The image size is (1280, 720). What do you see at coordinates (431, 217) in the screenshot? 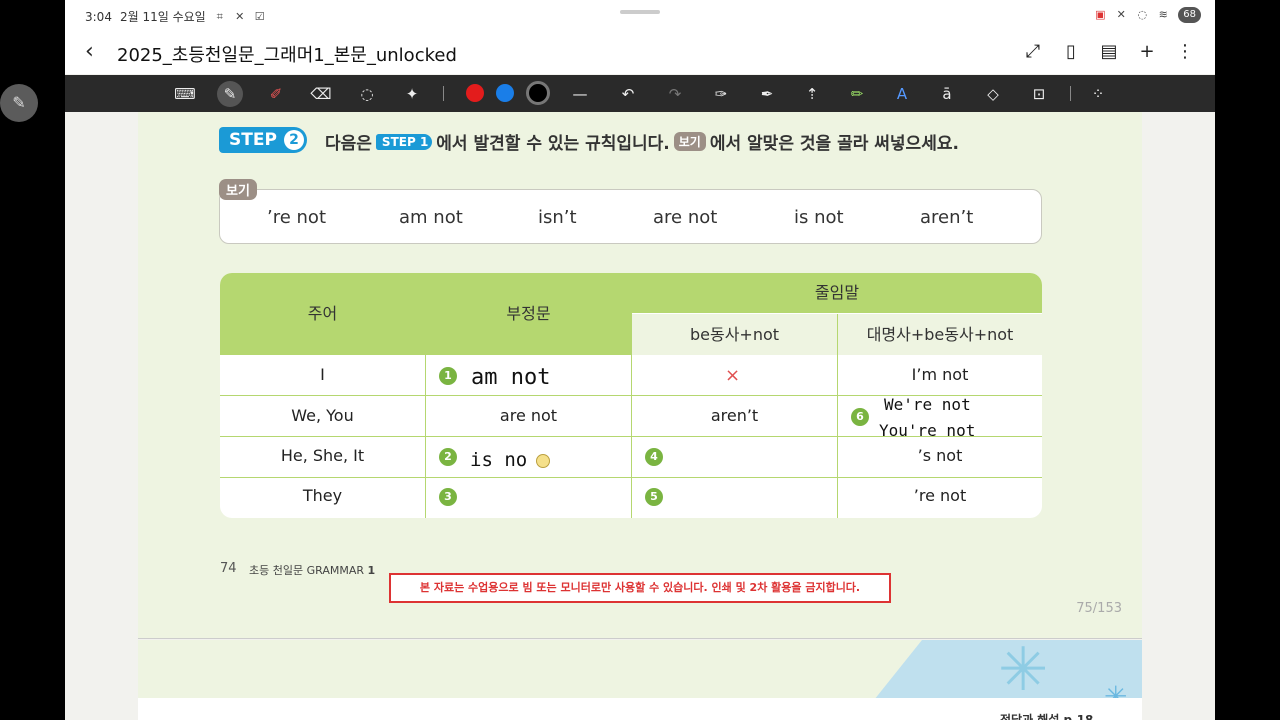
I see `bogi-word: am not` at bounding box center [431, 217].